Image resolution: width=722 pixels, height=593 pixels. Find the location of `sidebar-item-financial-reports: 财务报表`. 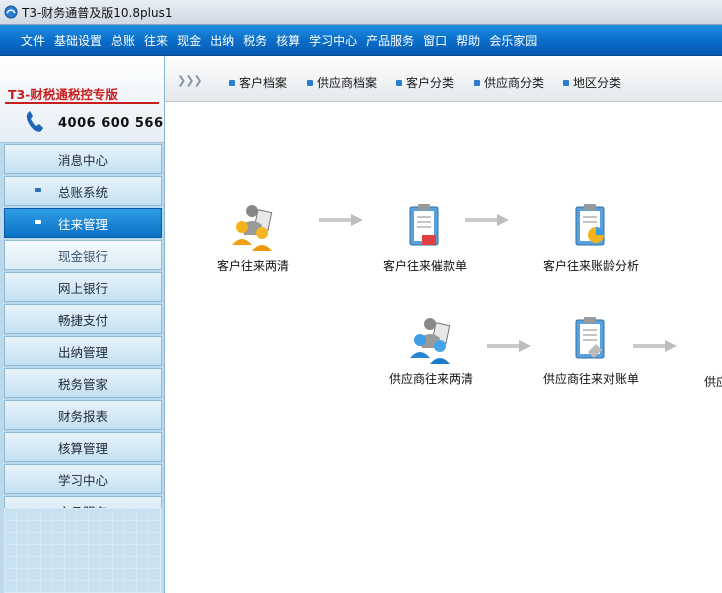

sidebar-item-financial-reports: 财务报表 is located at coordinates (83, 415).